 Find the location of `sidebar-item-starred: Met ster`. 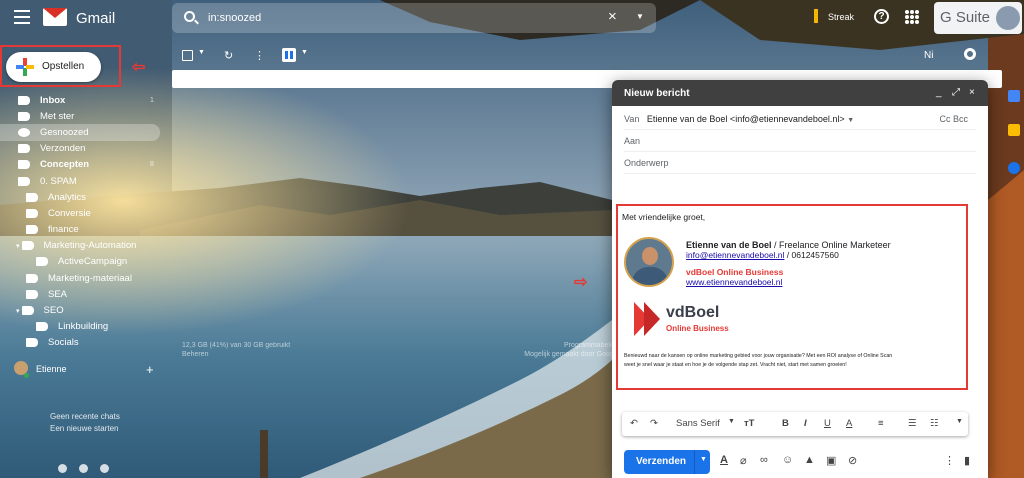

sidebar-item-starred: Met ster is located at coordinates (82, 116).